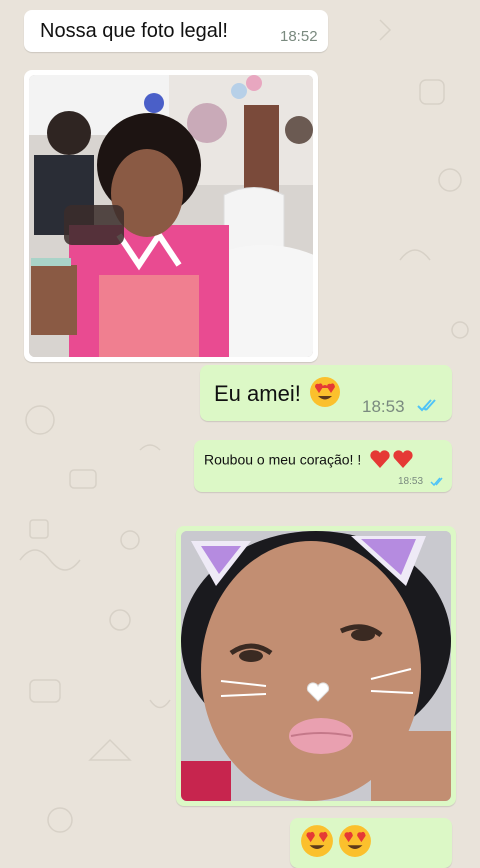  What do you see at coordinates (392, 459) in the screenshot?
I see `two-hearts-emoji-icon` at bounding box center [392, 459].